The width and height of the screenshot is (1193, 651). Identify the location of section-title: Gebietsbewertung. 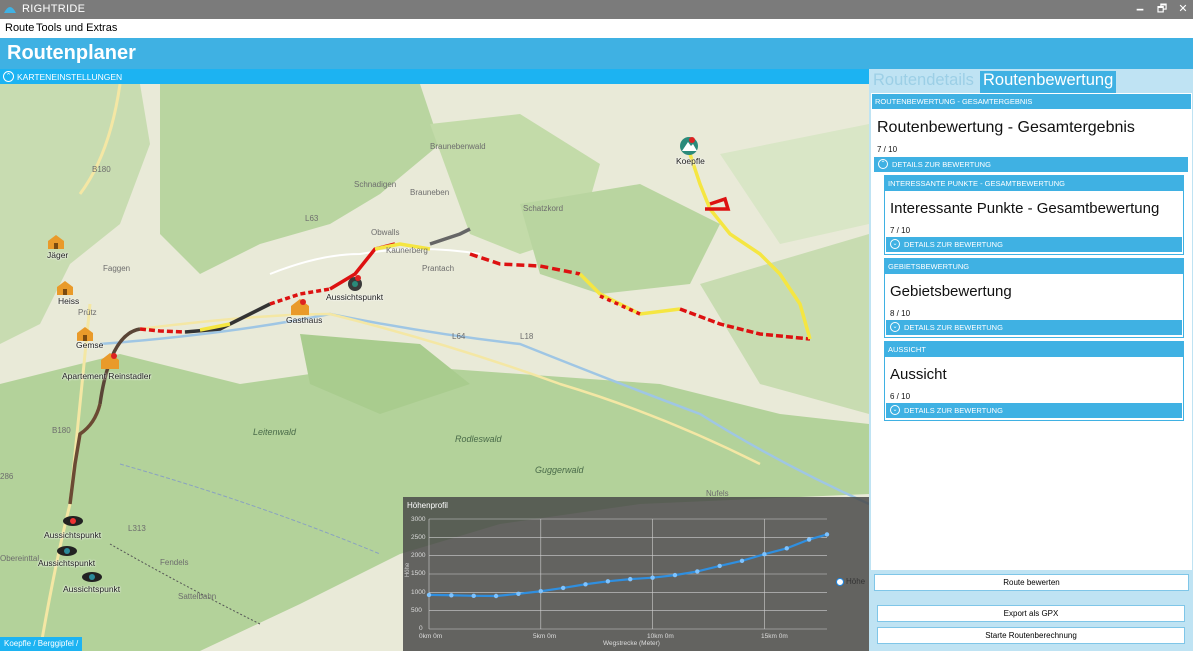
(951, 291).